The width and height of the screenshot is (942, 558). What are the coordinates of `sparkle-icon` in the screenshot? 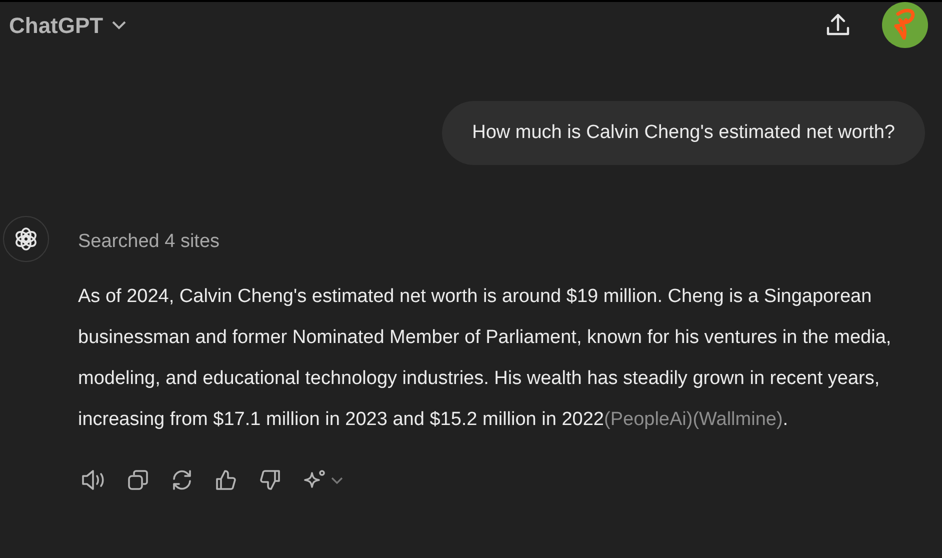 It's located at (315, 479).